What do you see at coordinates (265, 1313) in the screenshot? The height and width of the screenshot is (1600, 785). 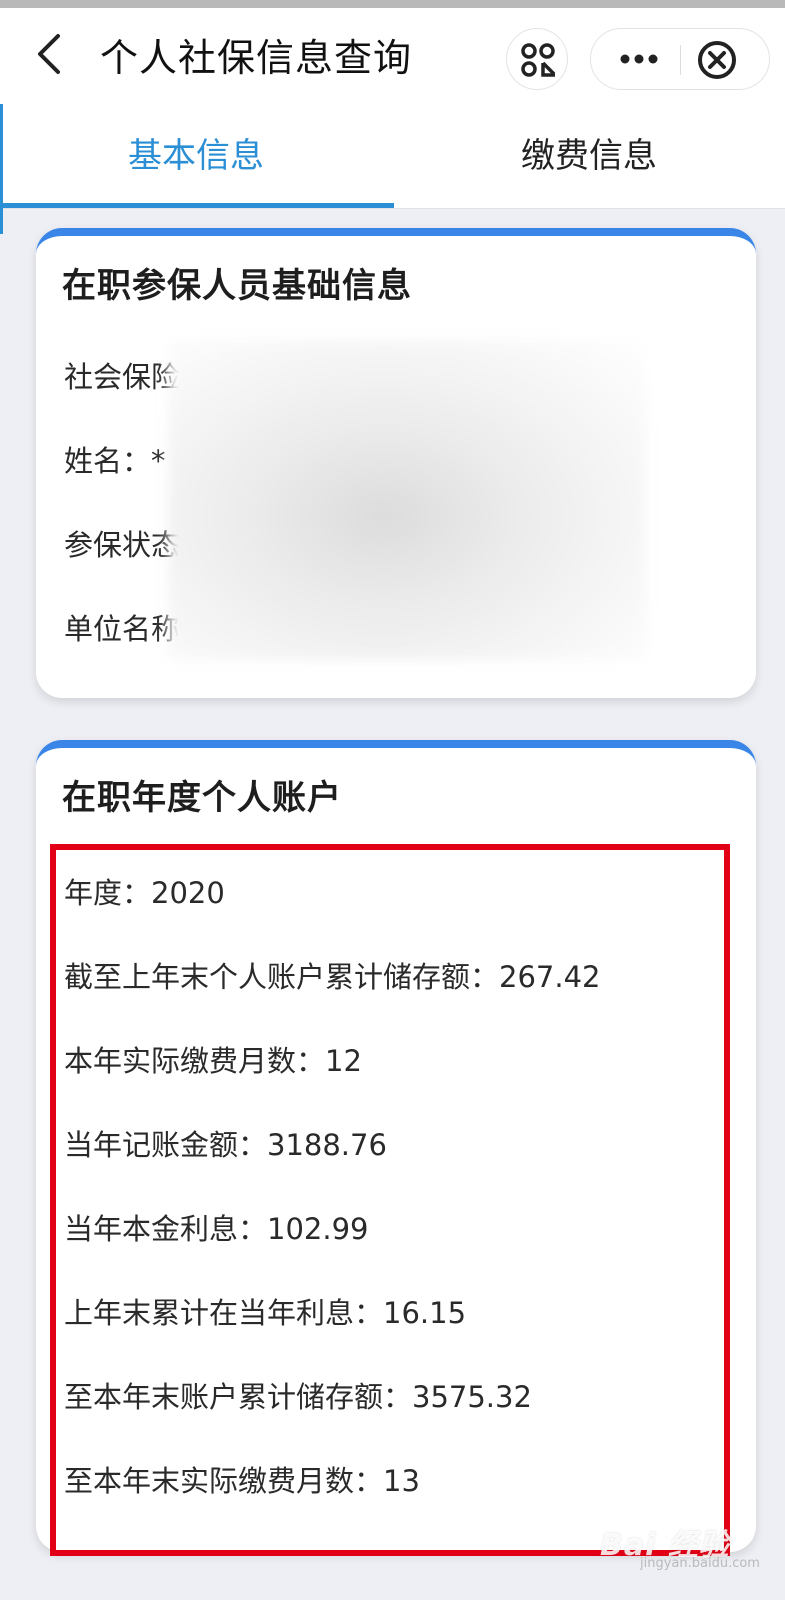 I see `account-row-prev-interest: 上年末累计在当年利息：16.15` at bounding box center [265, 1313].